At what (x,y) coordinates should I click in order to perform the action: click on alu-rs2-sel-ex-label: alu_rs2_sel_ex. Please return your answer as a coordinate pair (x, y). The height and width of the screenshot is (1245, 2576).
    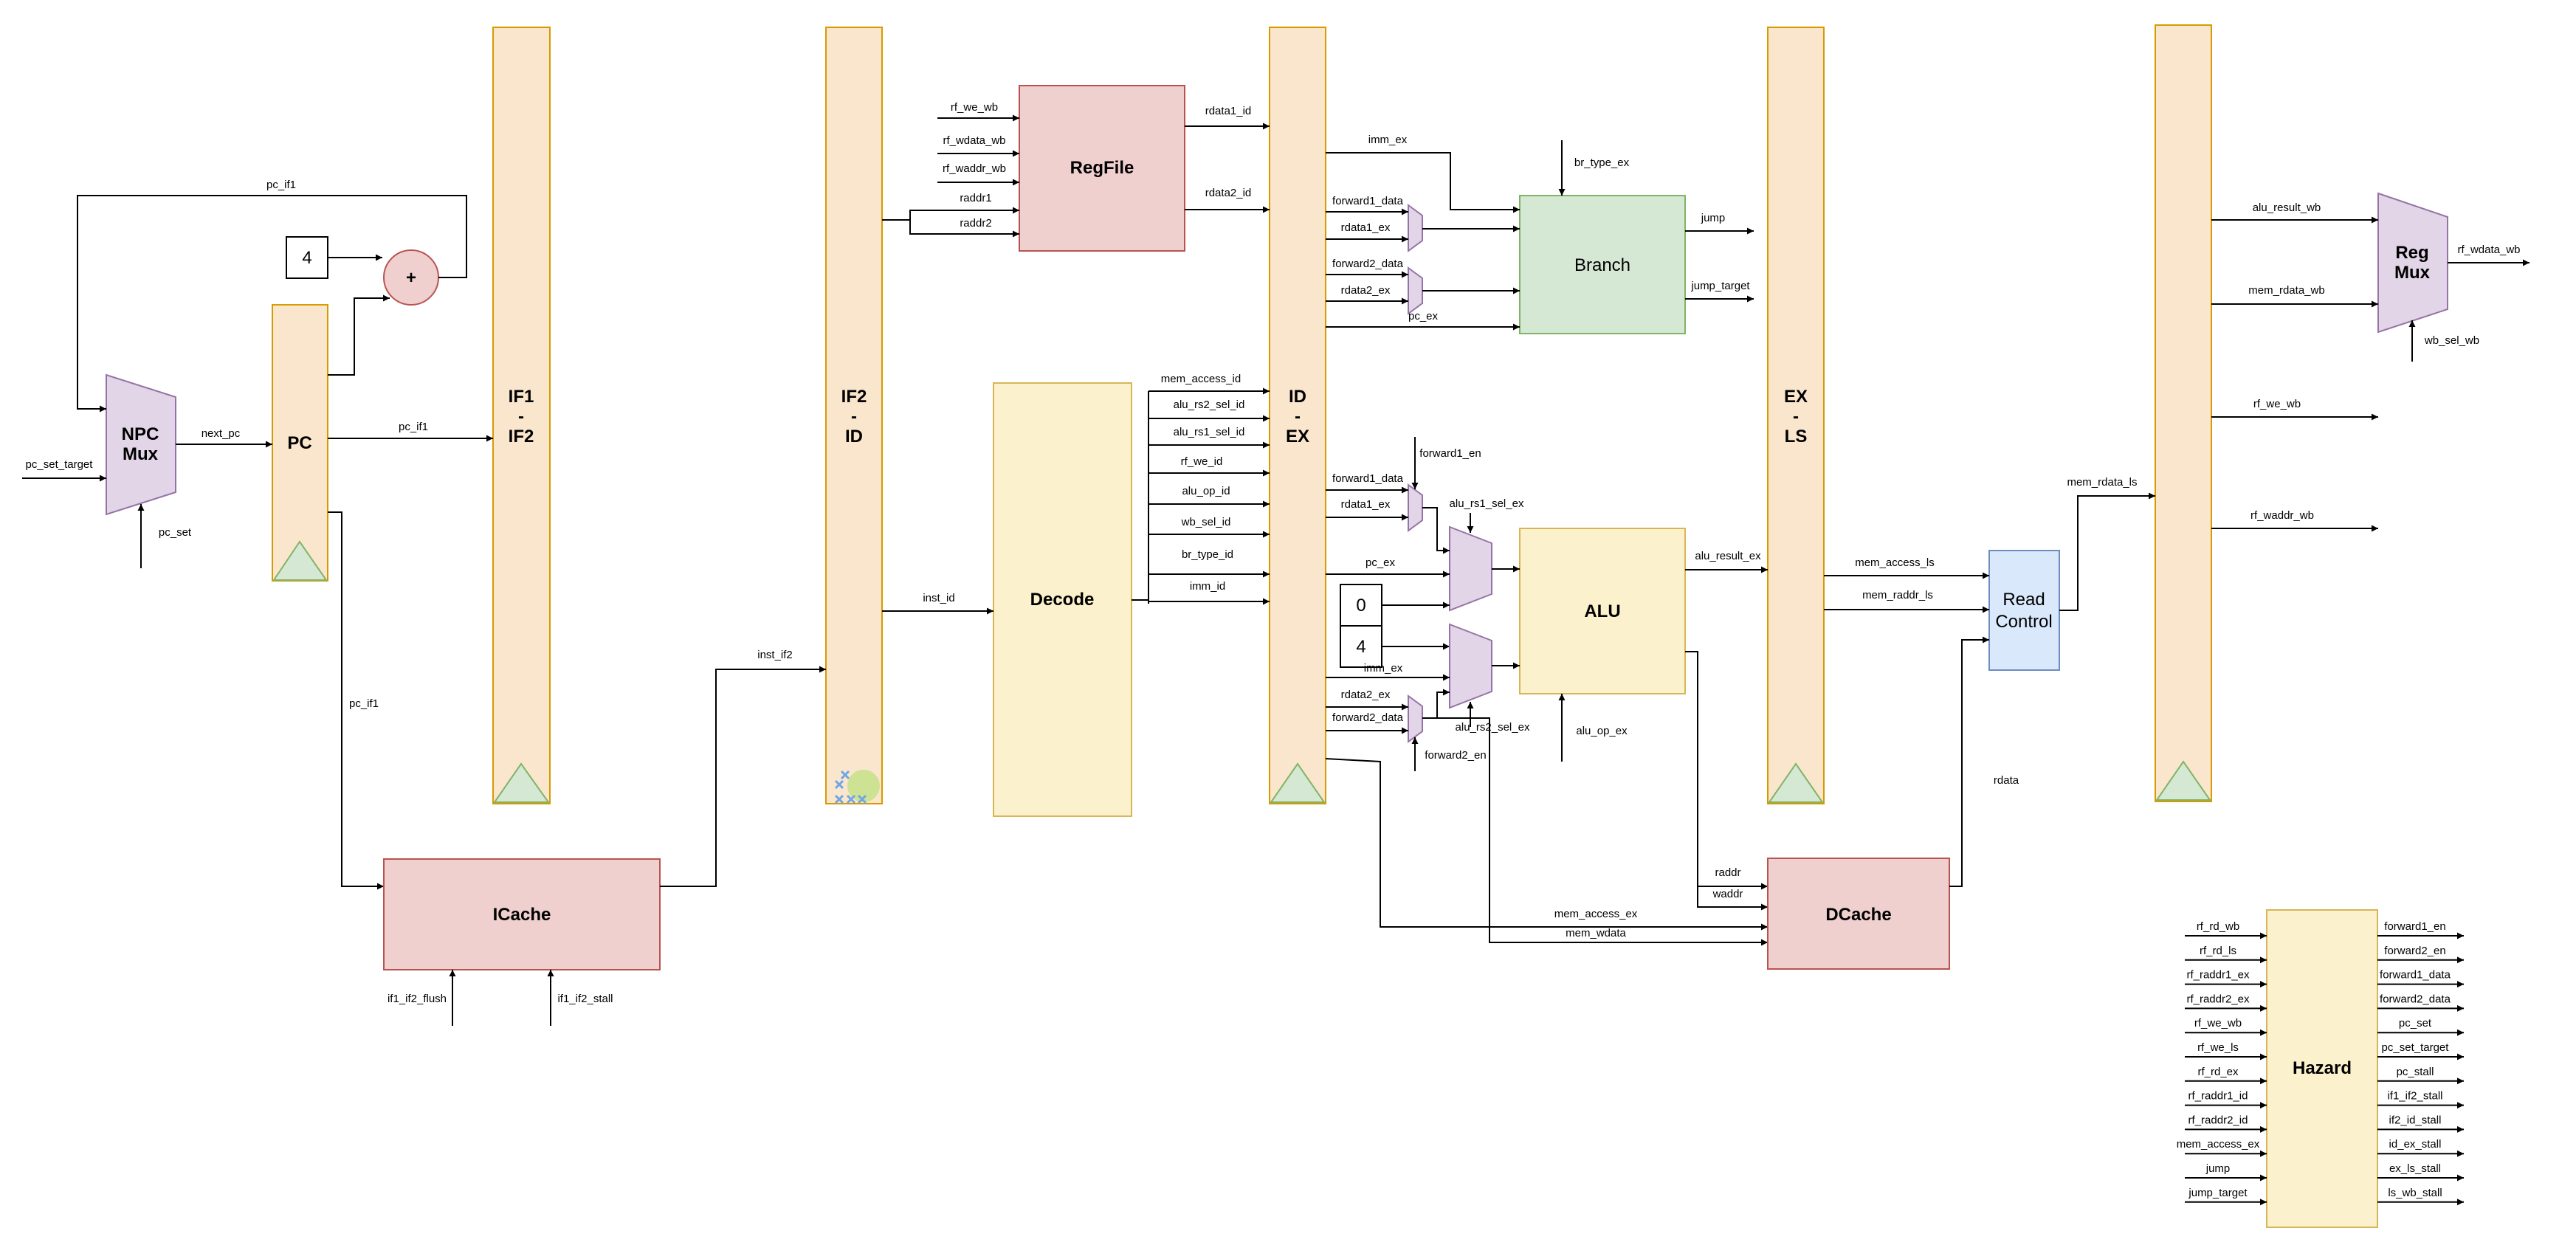
    Looking at the image, I should click on (1493, 727).